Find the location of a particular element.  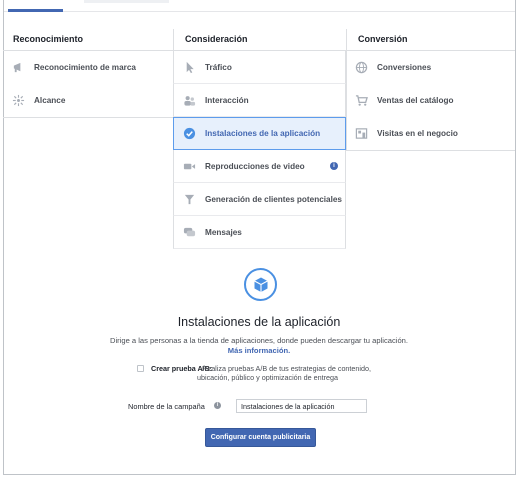

objective-label: Tráfico is located at coordinates (218, 67).